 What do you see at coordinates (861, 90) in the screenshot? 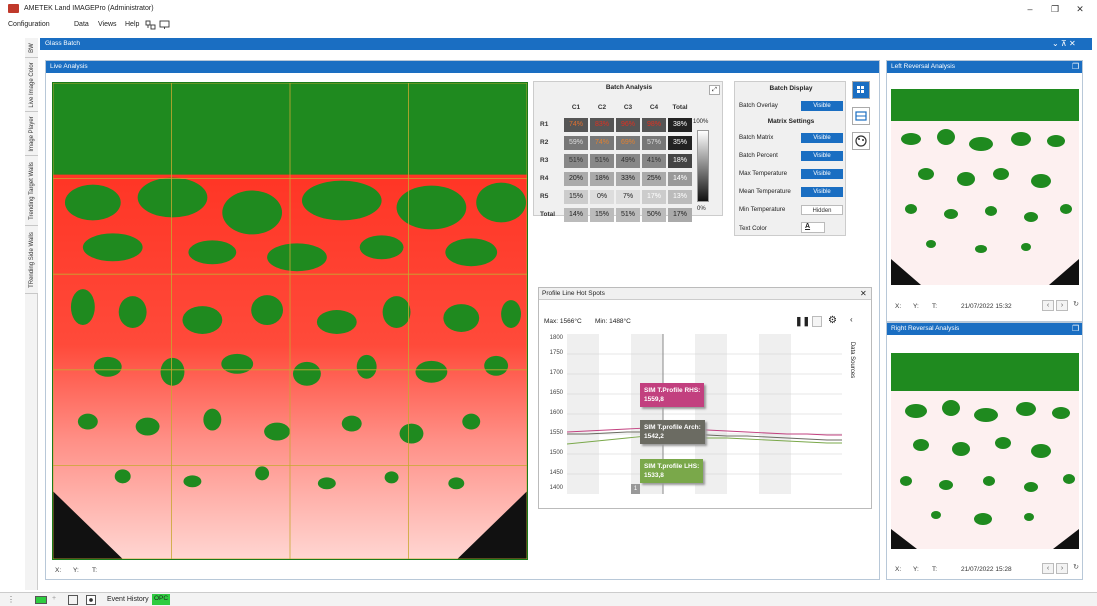
I see `grid-button` at bounding box center [861, 90].